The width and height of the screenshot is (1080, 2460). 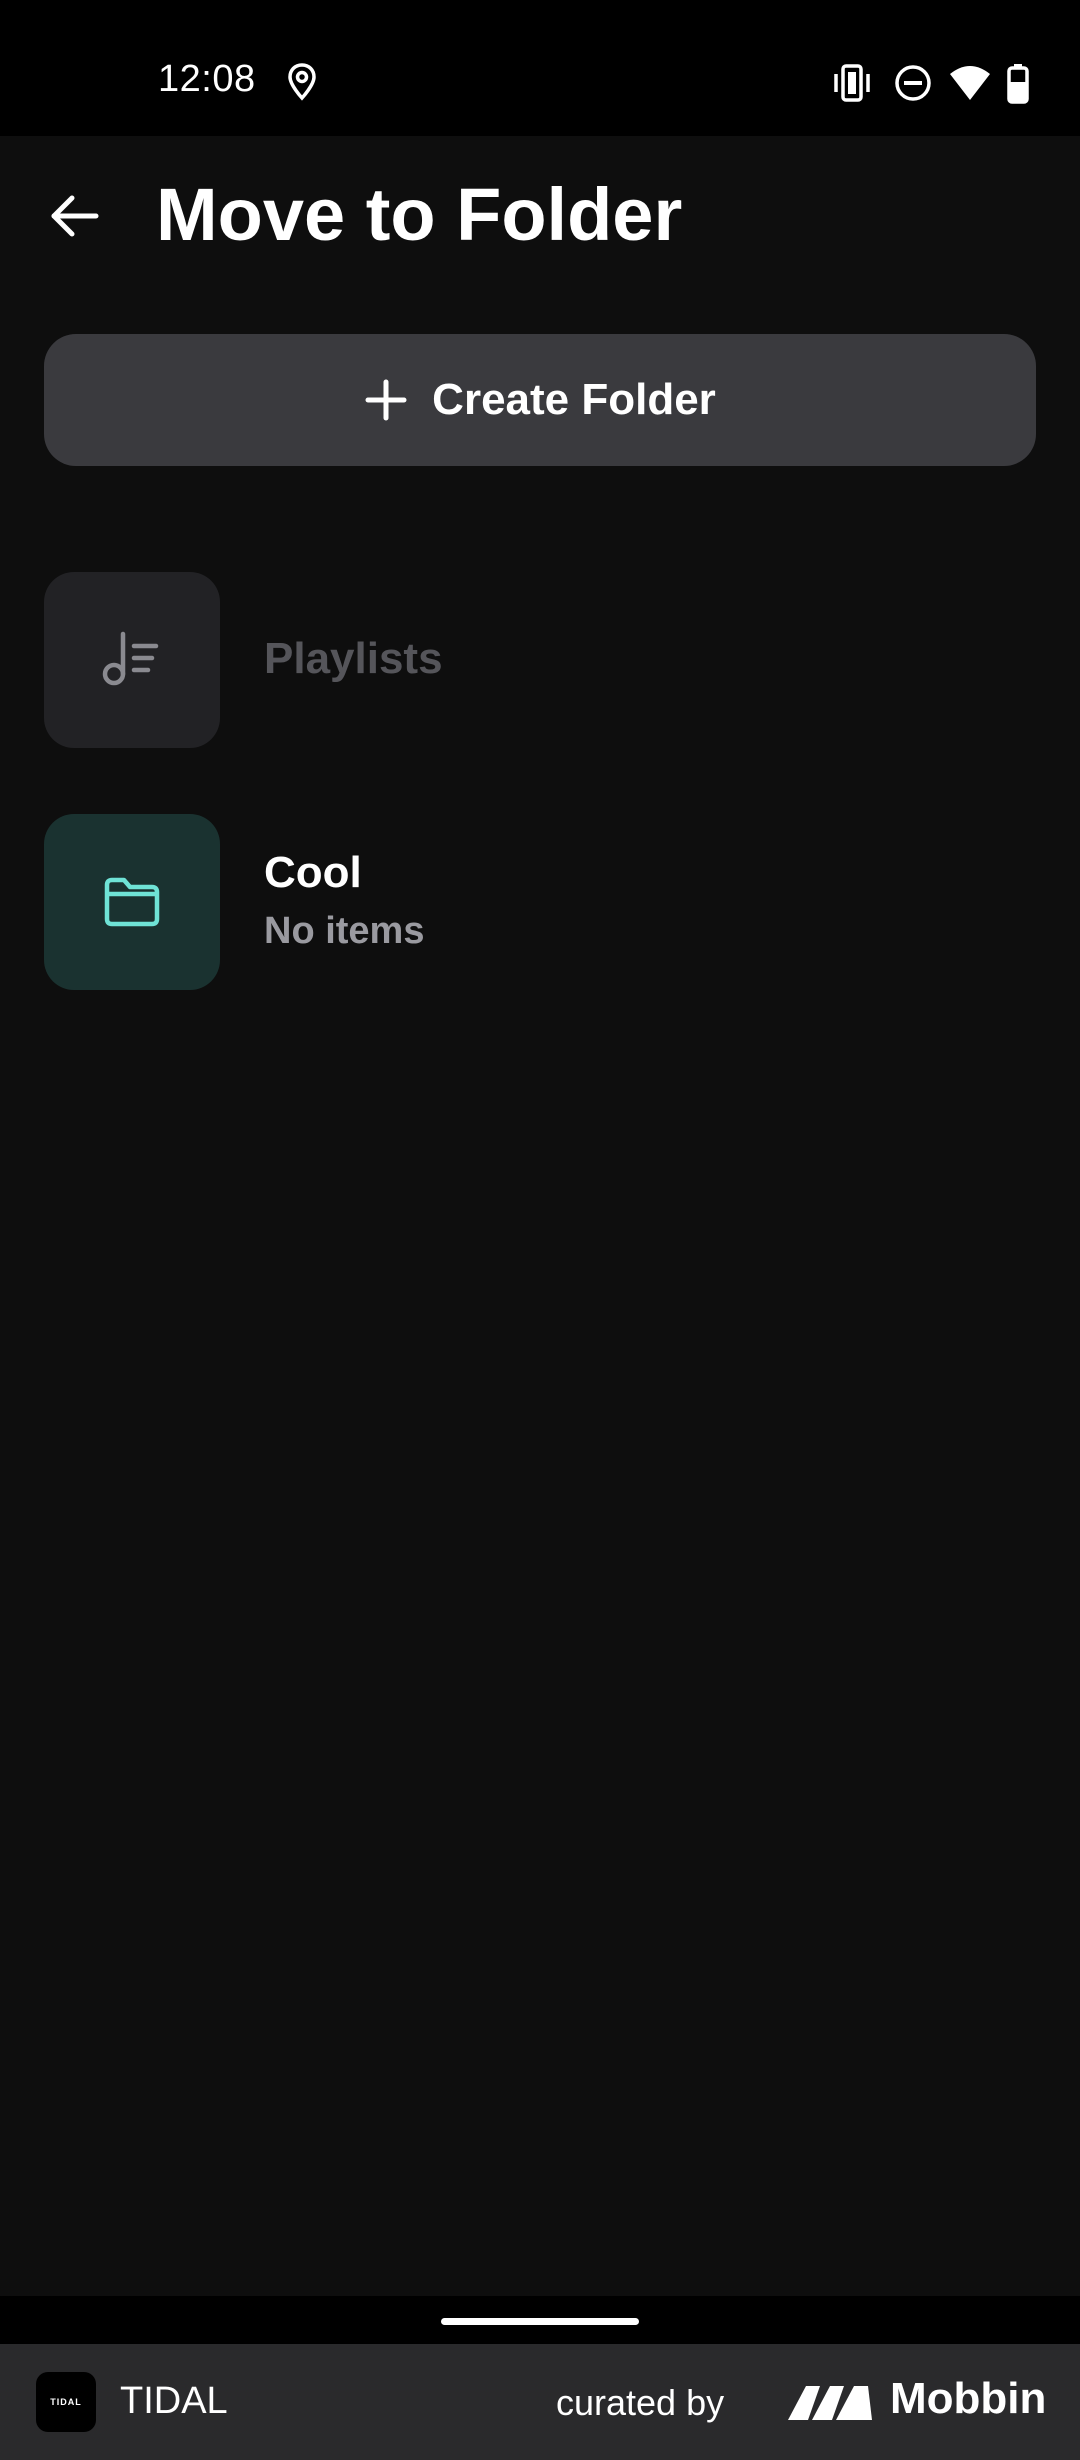 I want to click on brand-name: Mobbin, so click(x=968, y=2398).